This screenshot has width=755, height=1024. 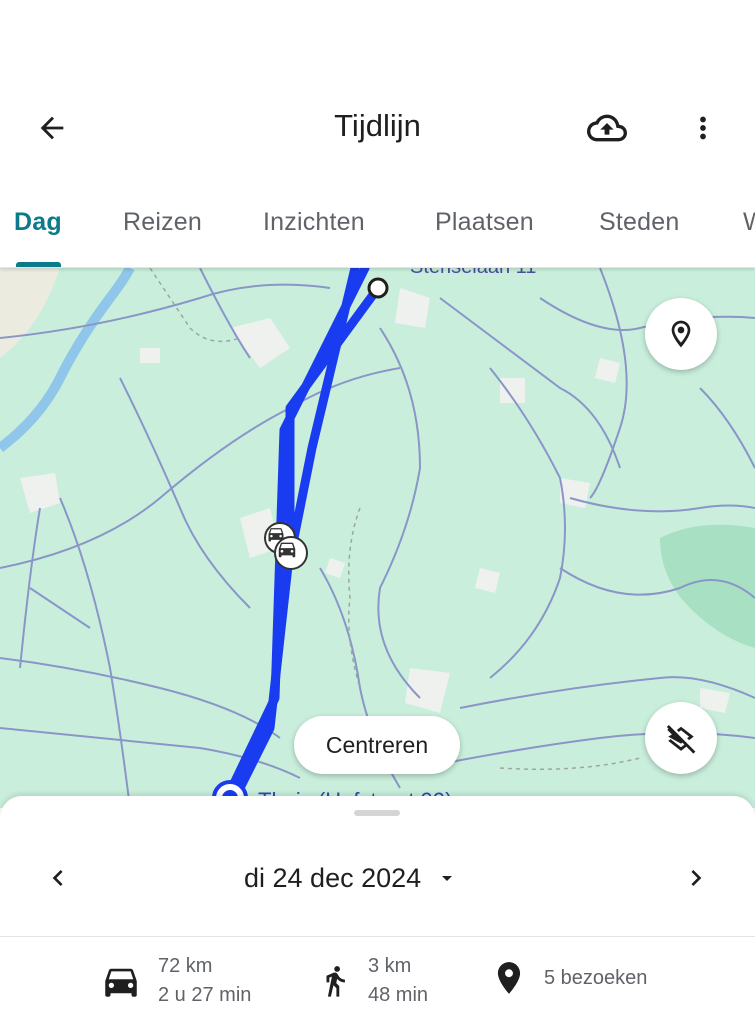 I want to click on tab-plaatsen: Plaatsen, so click(x=484, y=222).